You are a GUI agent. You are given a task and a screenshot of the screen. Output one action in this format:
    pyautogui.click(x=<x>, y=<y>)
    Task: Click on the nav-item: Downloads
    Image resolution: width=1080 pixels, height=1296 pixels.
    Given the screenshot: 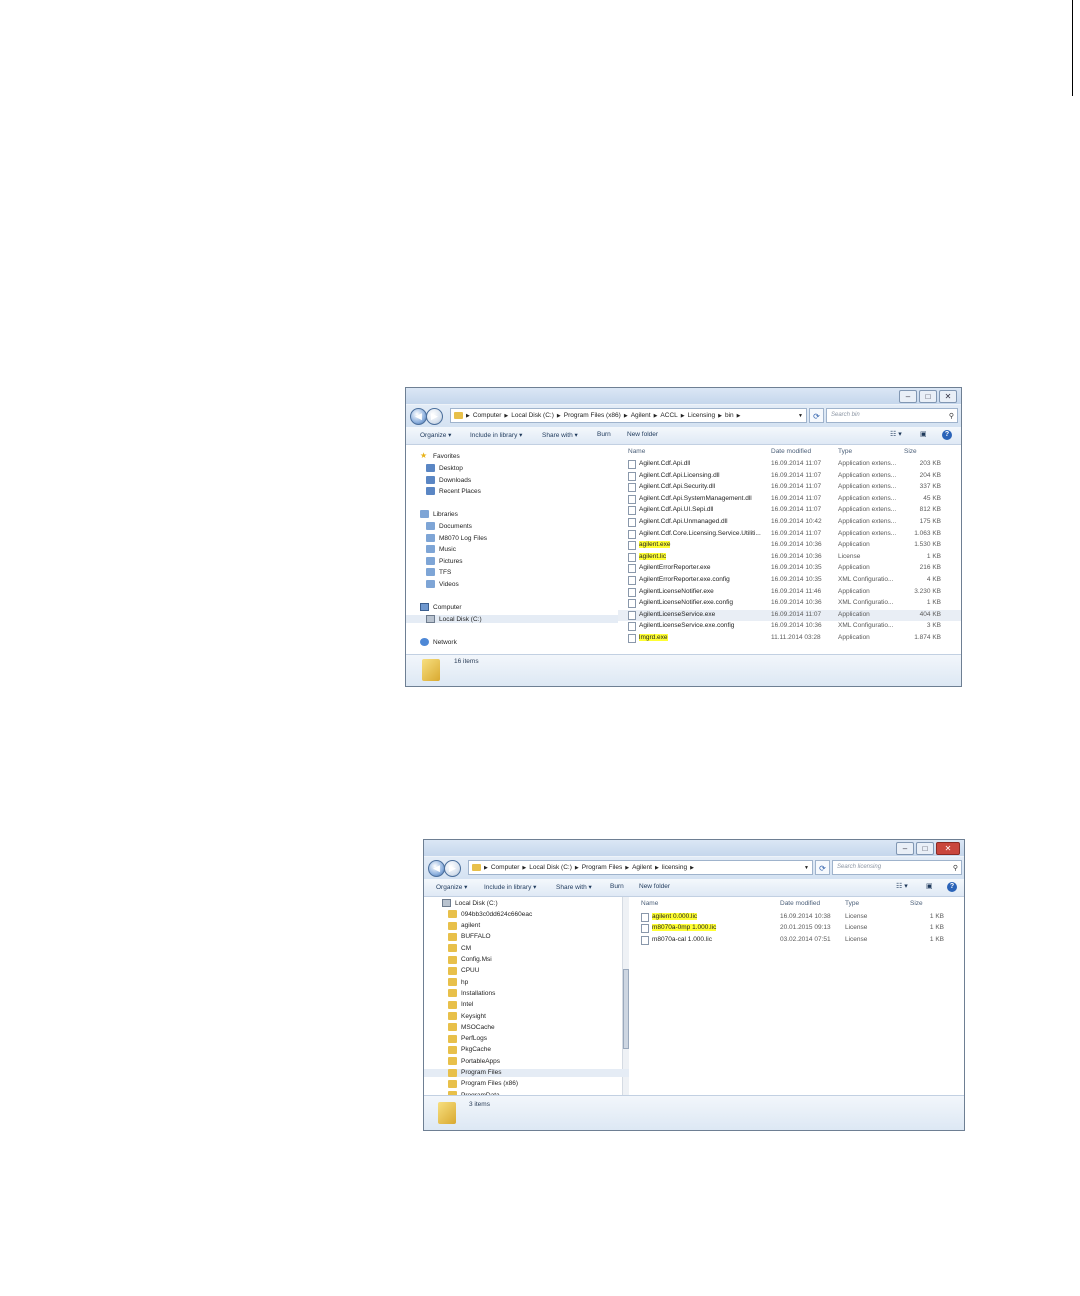 What is the action you would take?
    pyautogui.click(x=448, y=480)
    